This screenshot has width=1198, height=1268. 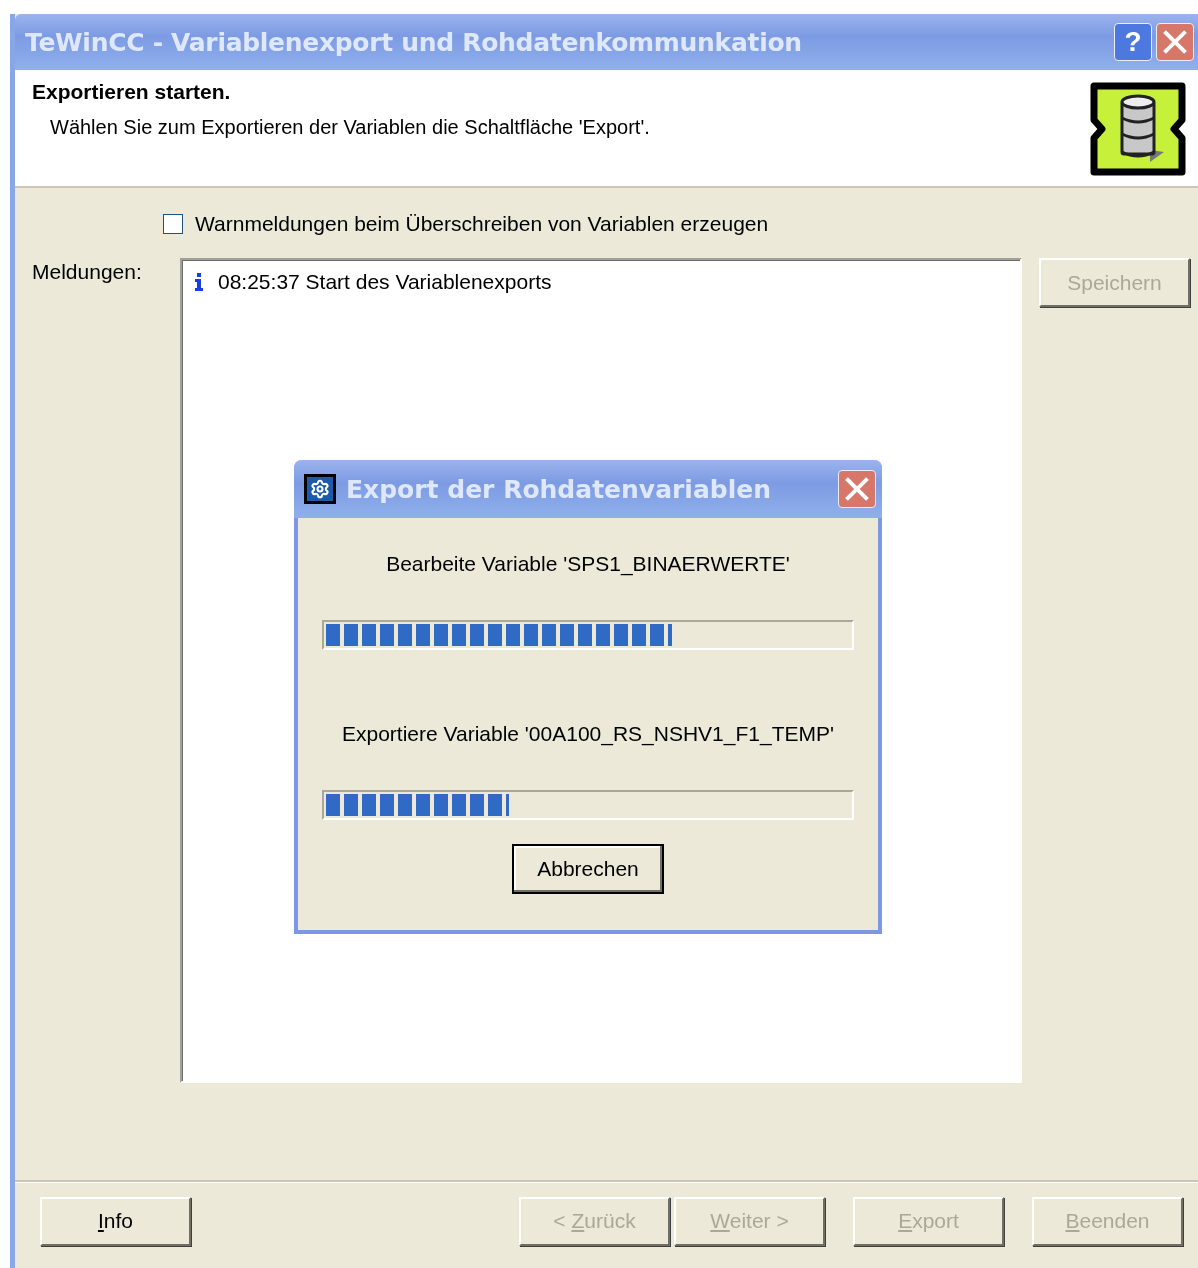 What do you see at coordinates (115, 1221) in the screenshot?
I see `info-button: Info` at bounding box center [115, 1221].